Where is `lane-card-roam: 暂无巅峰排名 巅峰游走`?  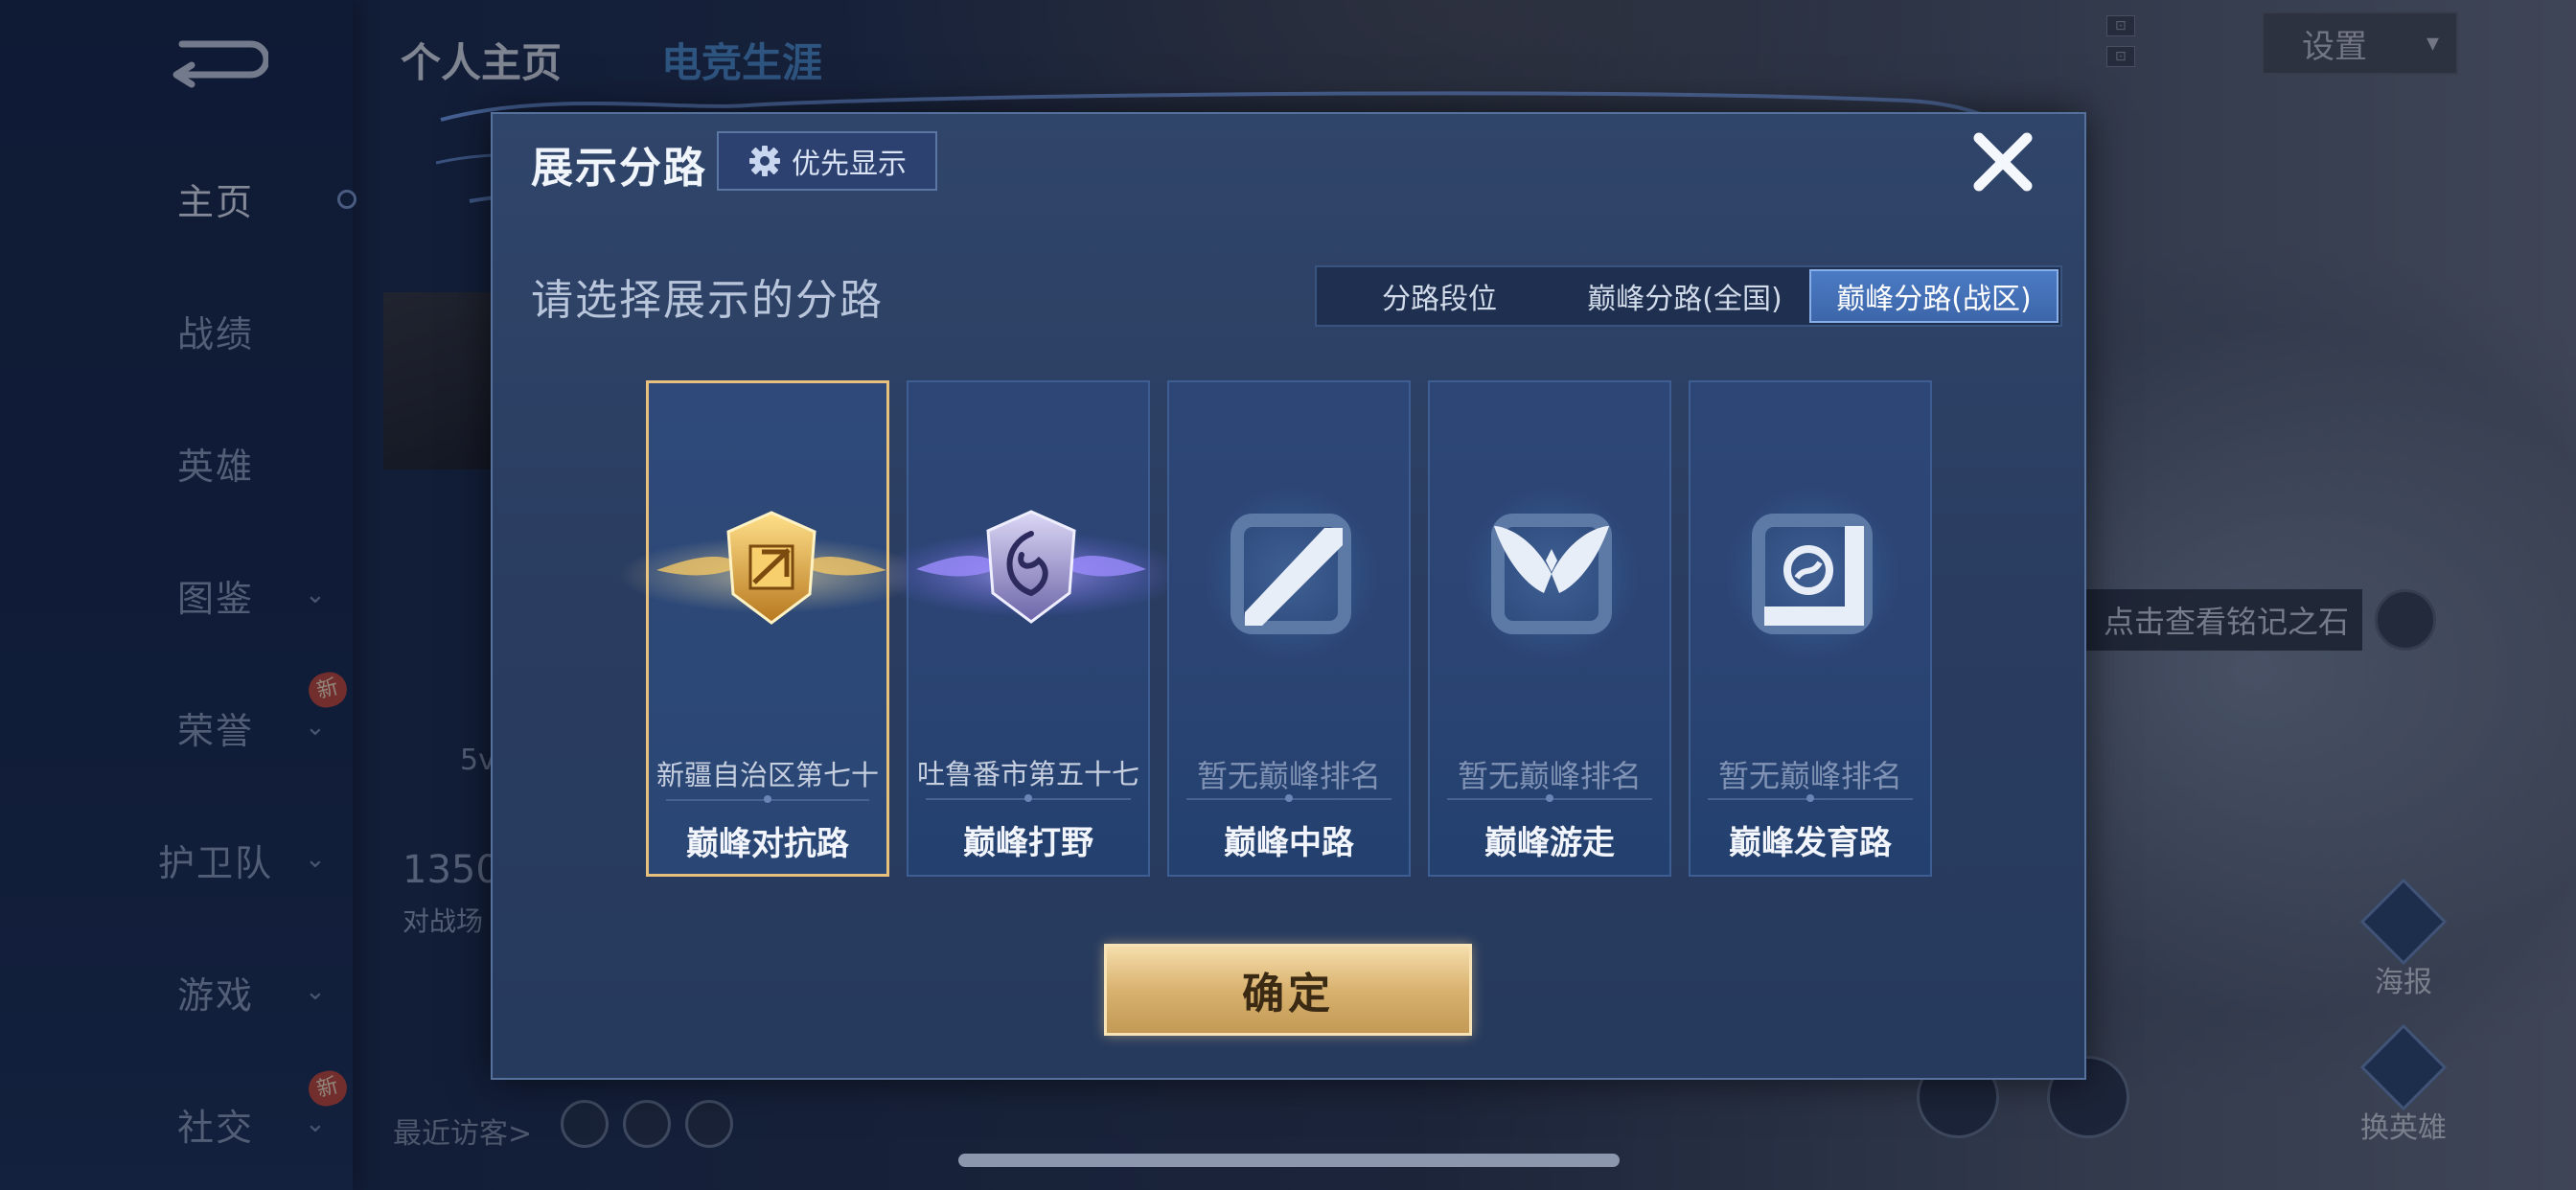 lane-card-roam: 暂无巅峰排名 巅峰游走 is located at coordinates (1549, 629).